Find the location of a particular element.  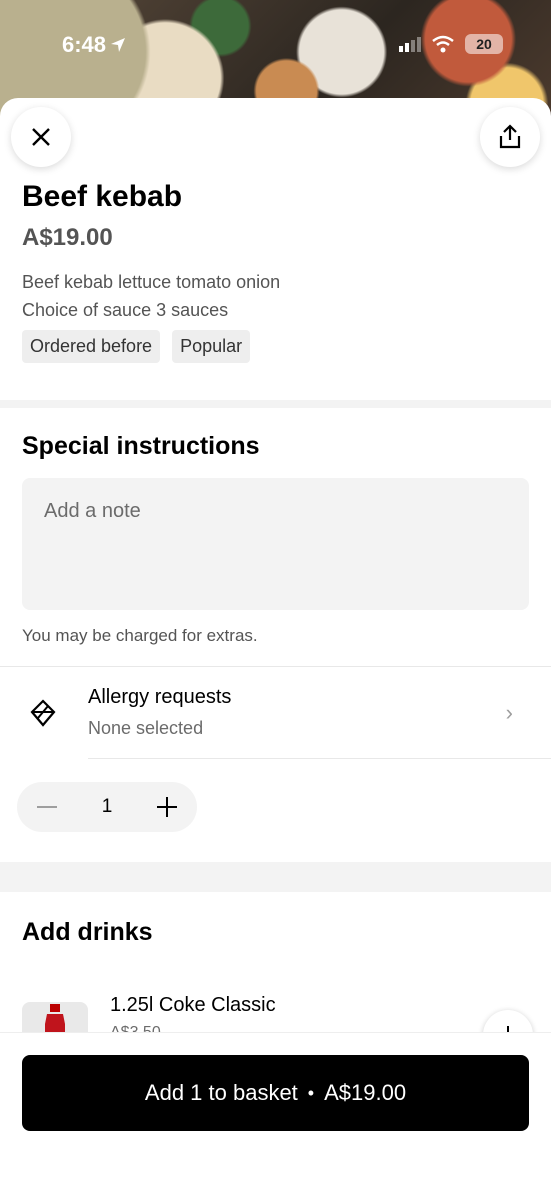

extras-note: You may be charged for extras. is located at coordinates (140, 635).